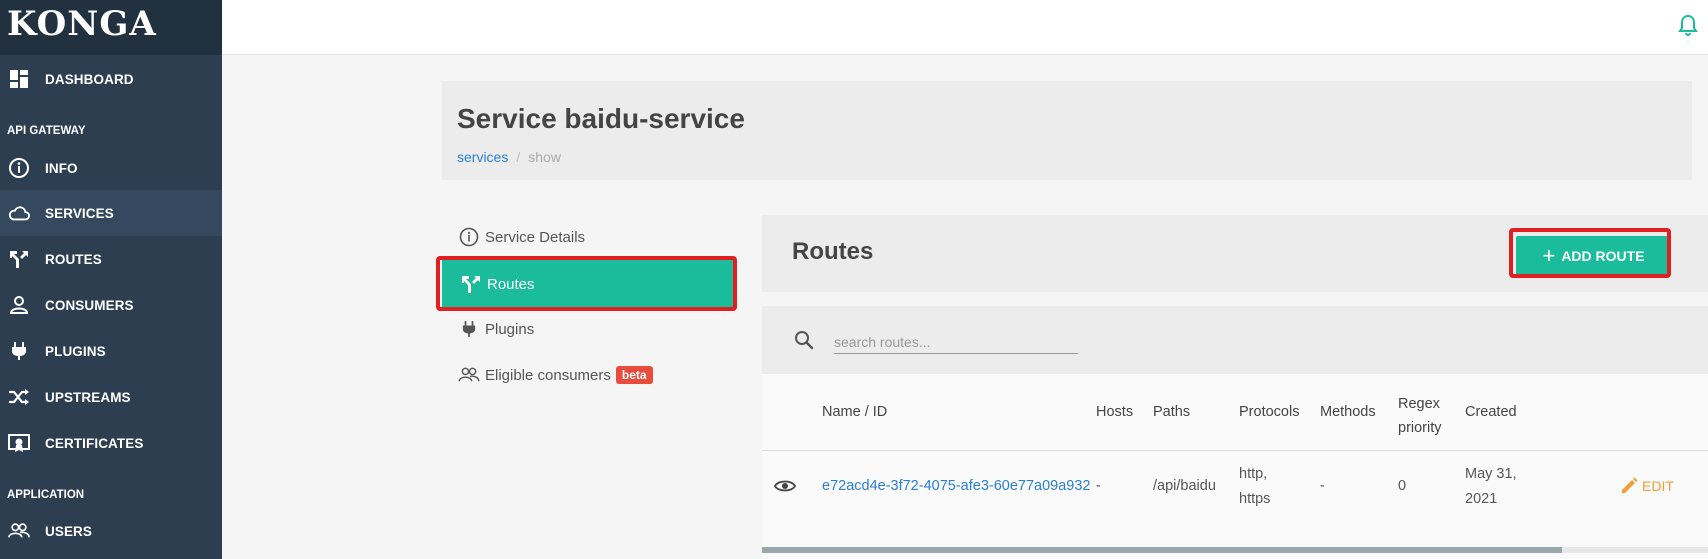  What do you see at coordinates (89, 79) in the screenshot?
I see `sidebar-item-label: DASHBOARD` at bounding box center [89, 79].